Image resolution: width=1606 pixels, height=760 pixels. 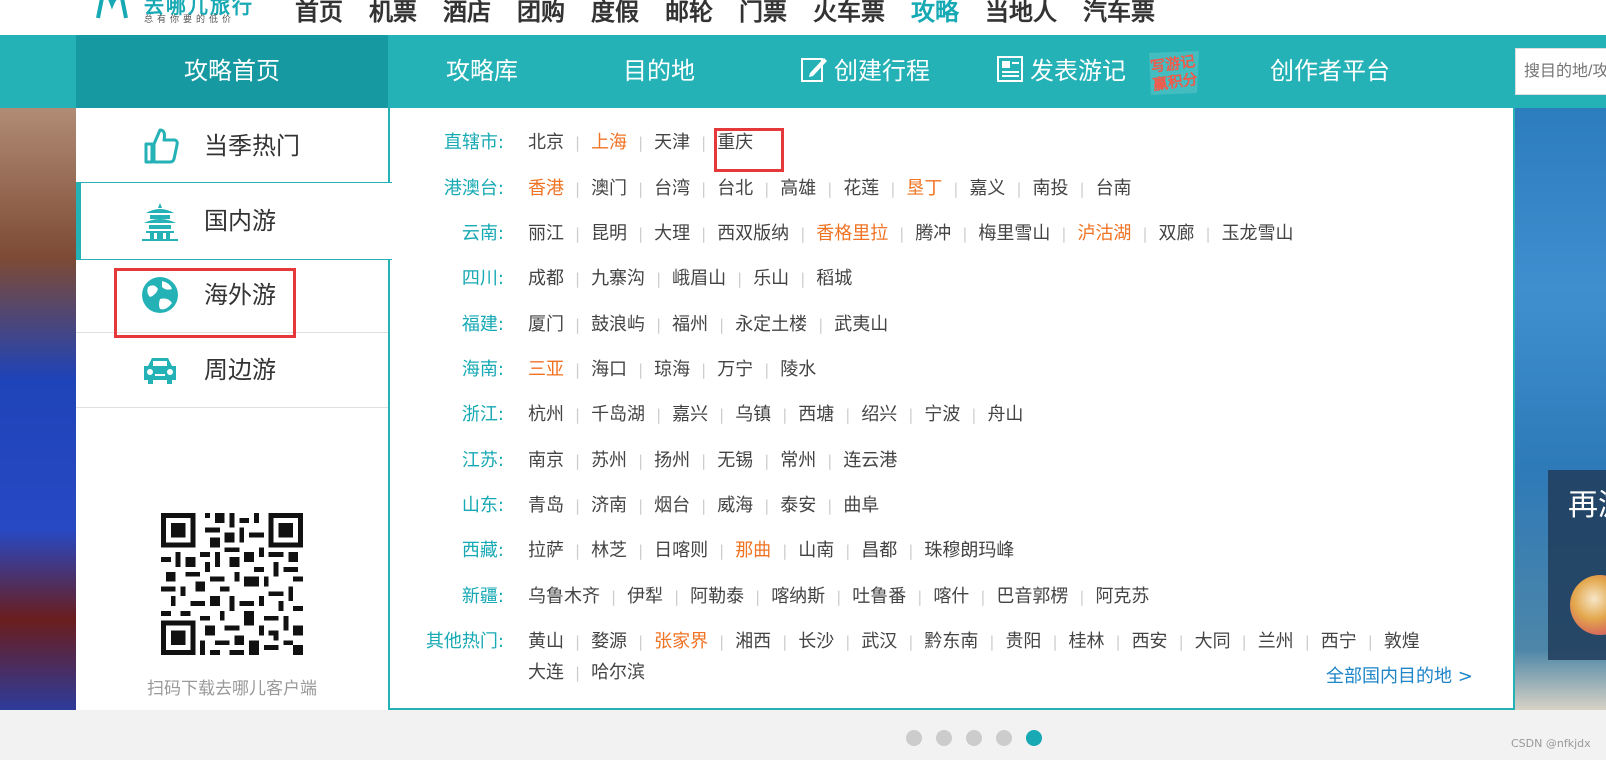 What do you see at coordinates (798, 505) in the screenshot?
I see `city-link: 泰安` at bounding box center [798, 505].